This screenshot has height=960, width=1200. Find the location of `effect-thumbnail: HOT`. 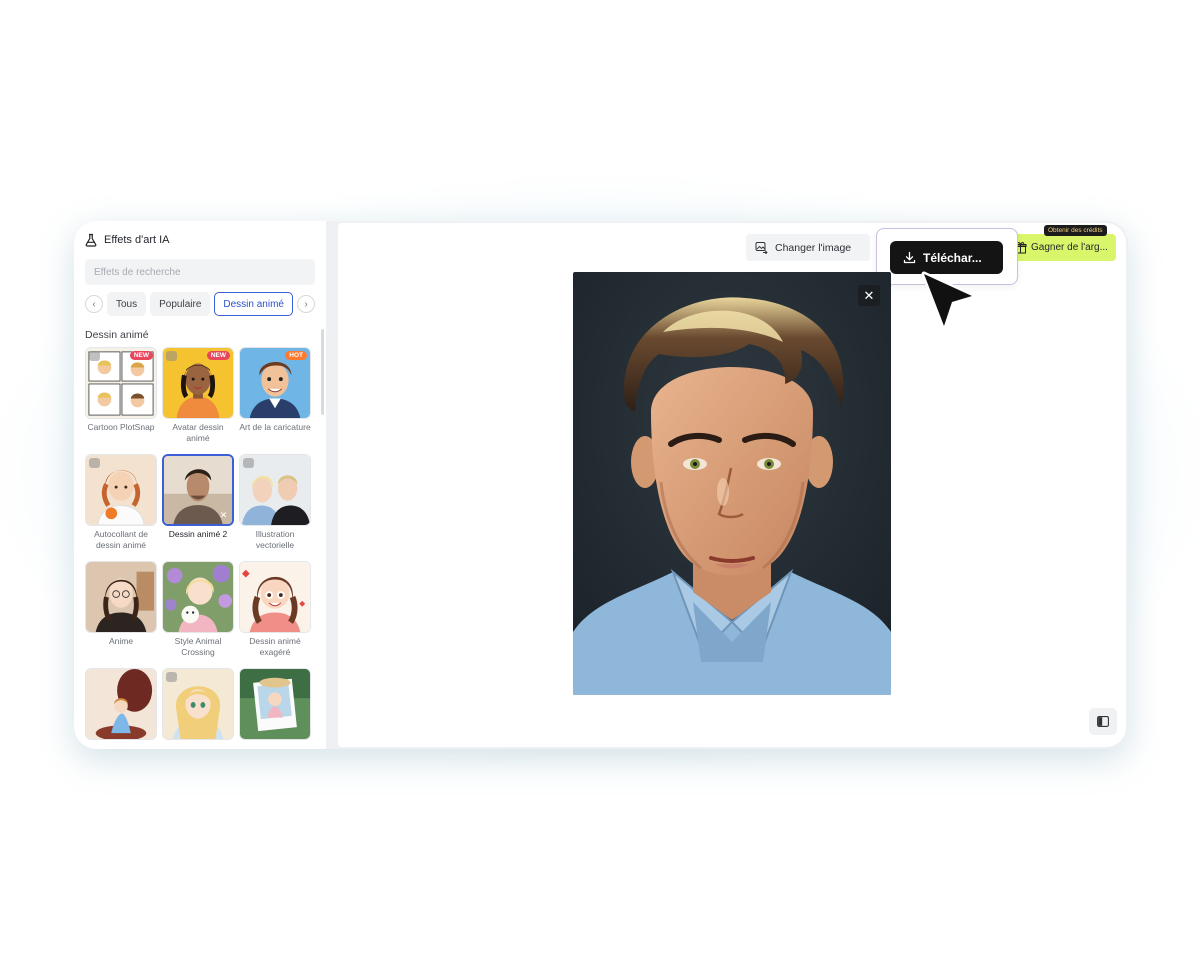

effect-thumbnail: HOT is located at coordinates (275, 383).